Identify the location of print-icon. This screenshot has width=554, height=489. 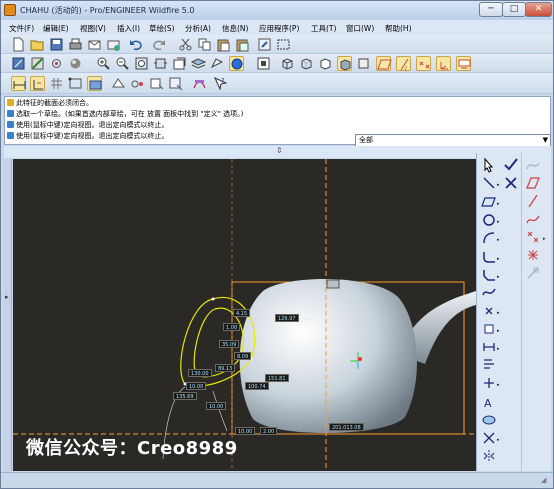
(75, 44).